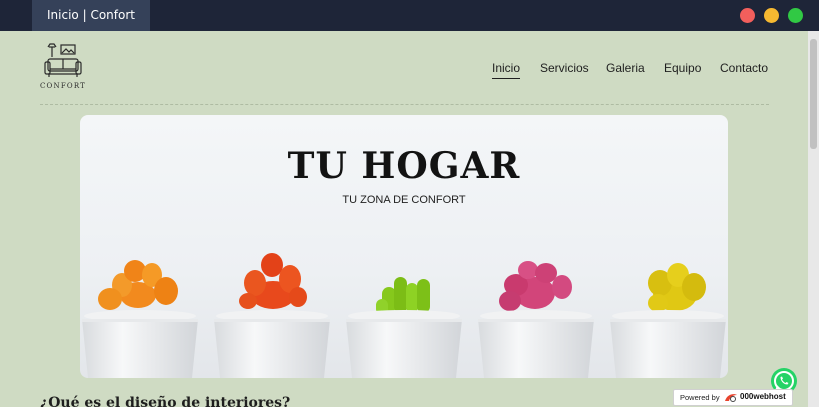  Describe the element at coordinates (763, 396) in the screenshot. I see `badge-brand-text: 000webhost` at that location.